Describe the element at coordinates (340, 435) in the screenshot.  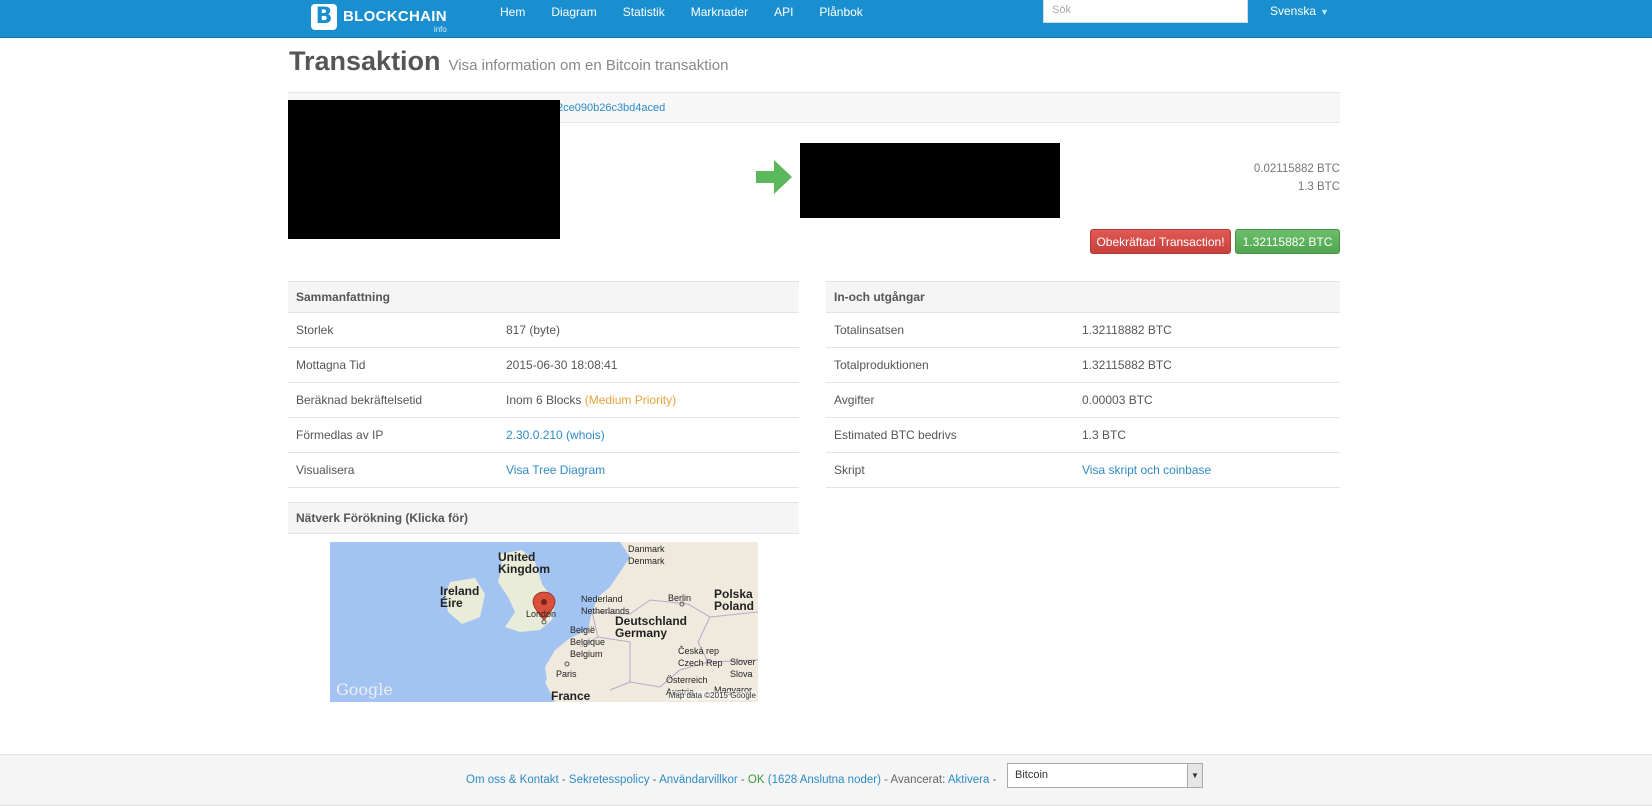
I see `row-label: Förmedlas av IP` at that location.